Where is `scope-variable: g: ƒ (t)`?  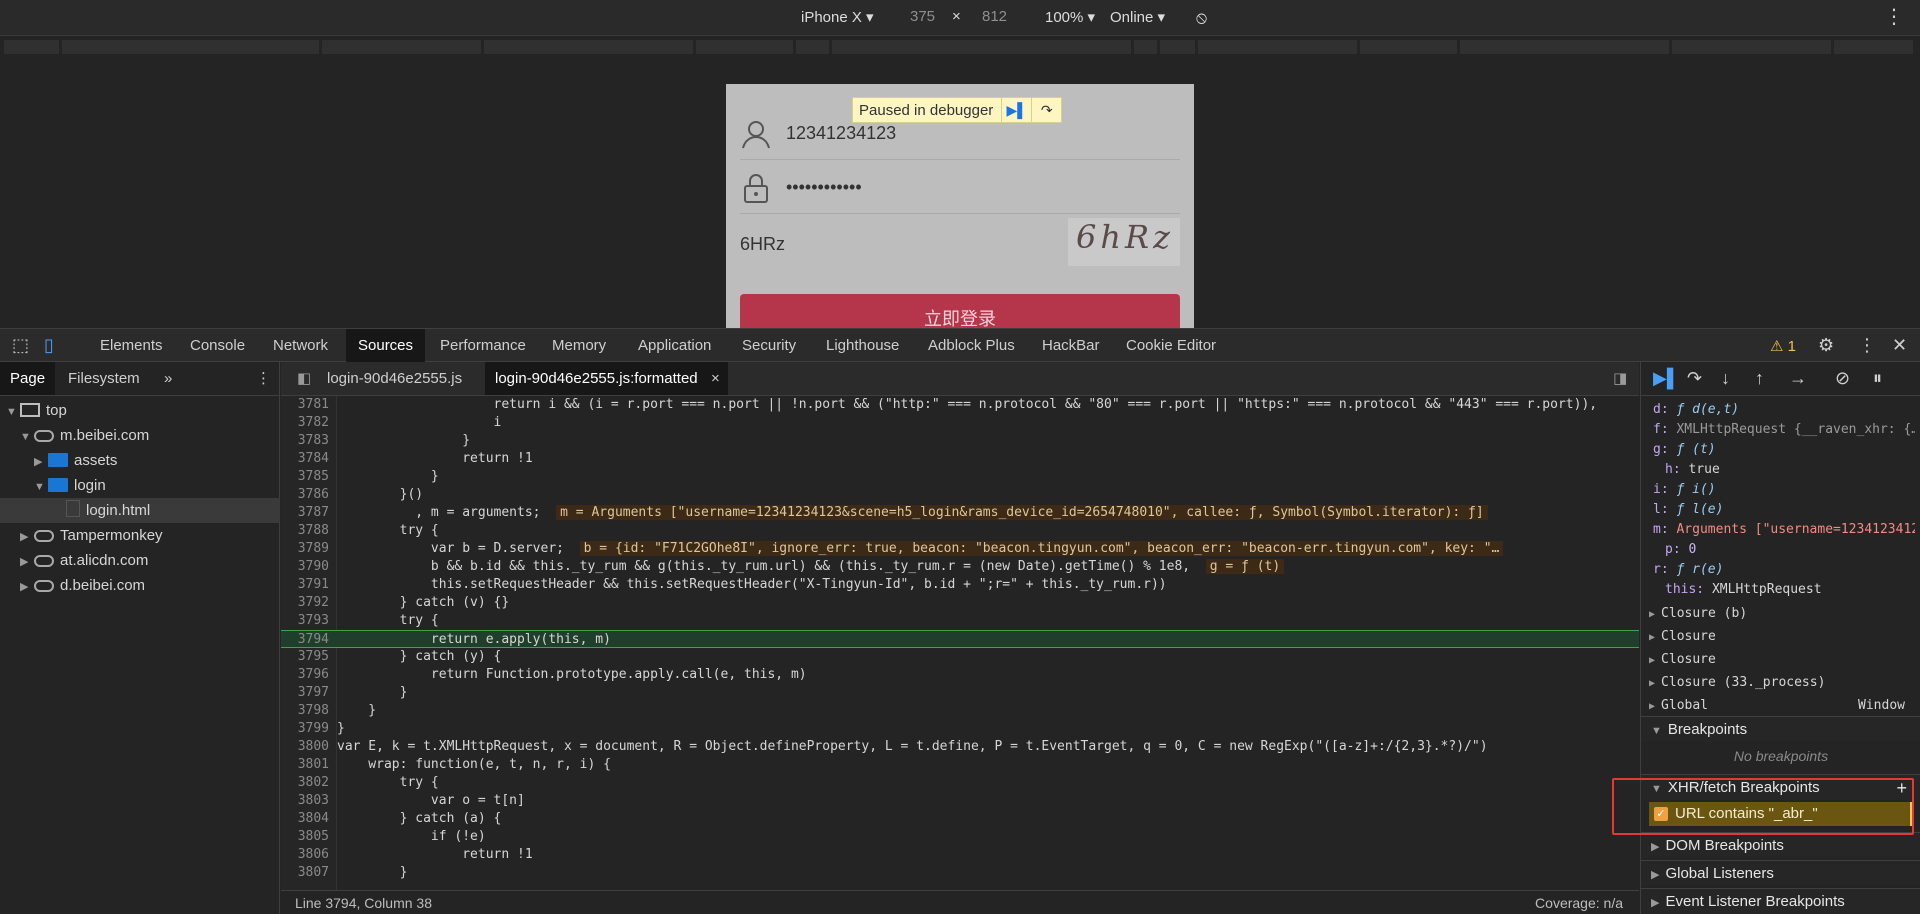 scope-variable: g: ƒ (t) is located at coordinates (1784, 450).